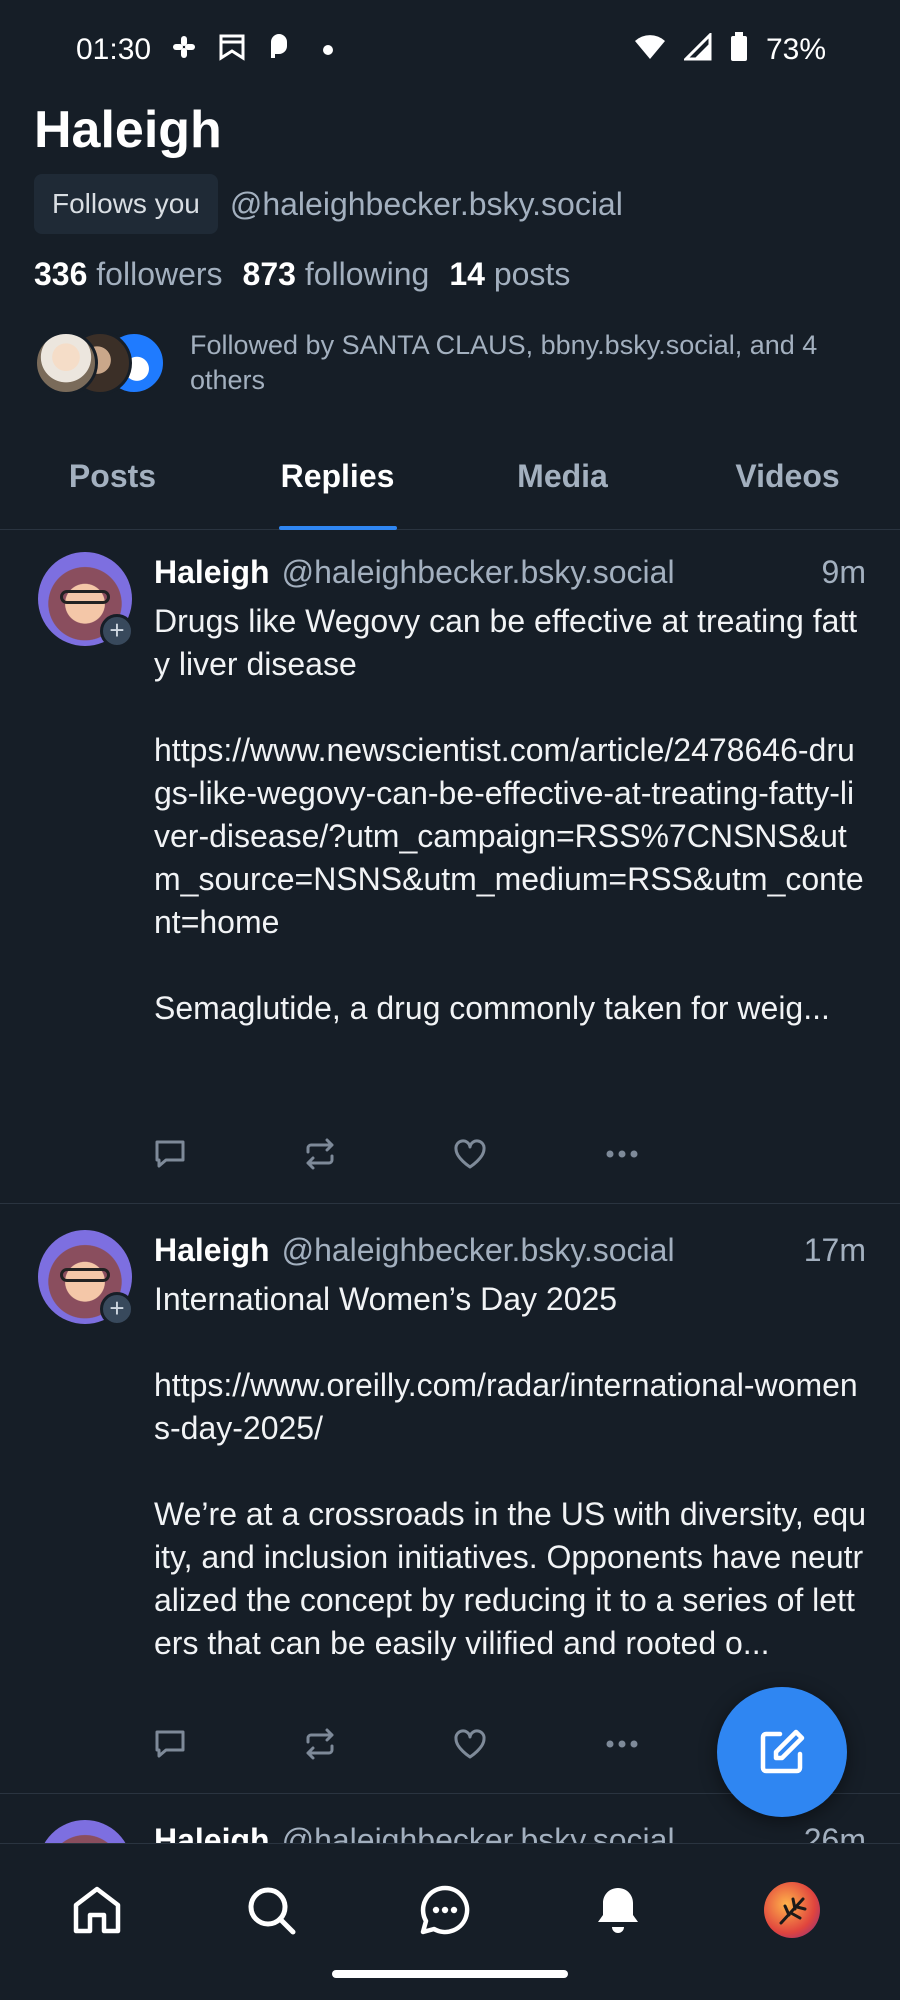 This screenshot has width=900, height=2000. Describe the element at coordinates (66, 363) in the screenshot. I see `follower-avatar` at that location.